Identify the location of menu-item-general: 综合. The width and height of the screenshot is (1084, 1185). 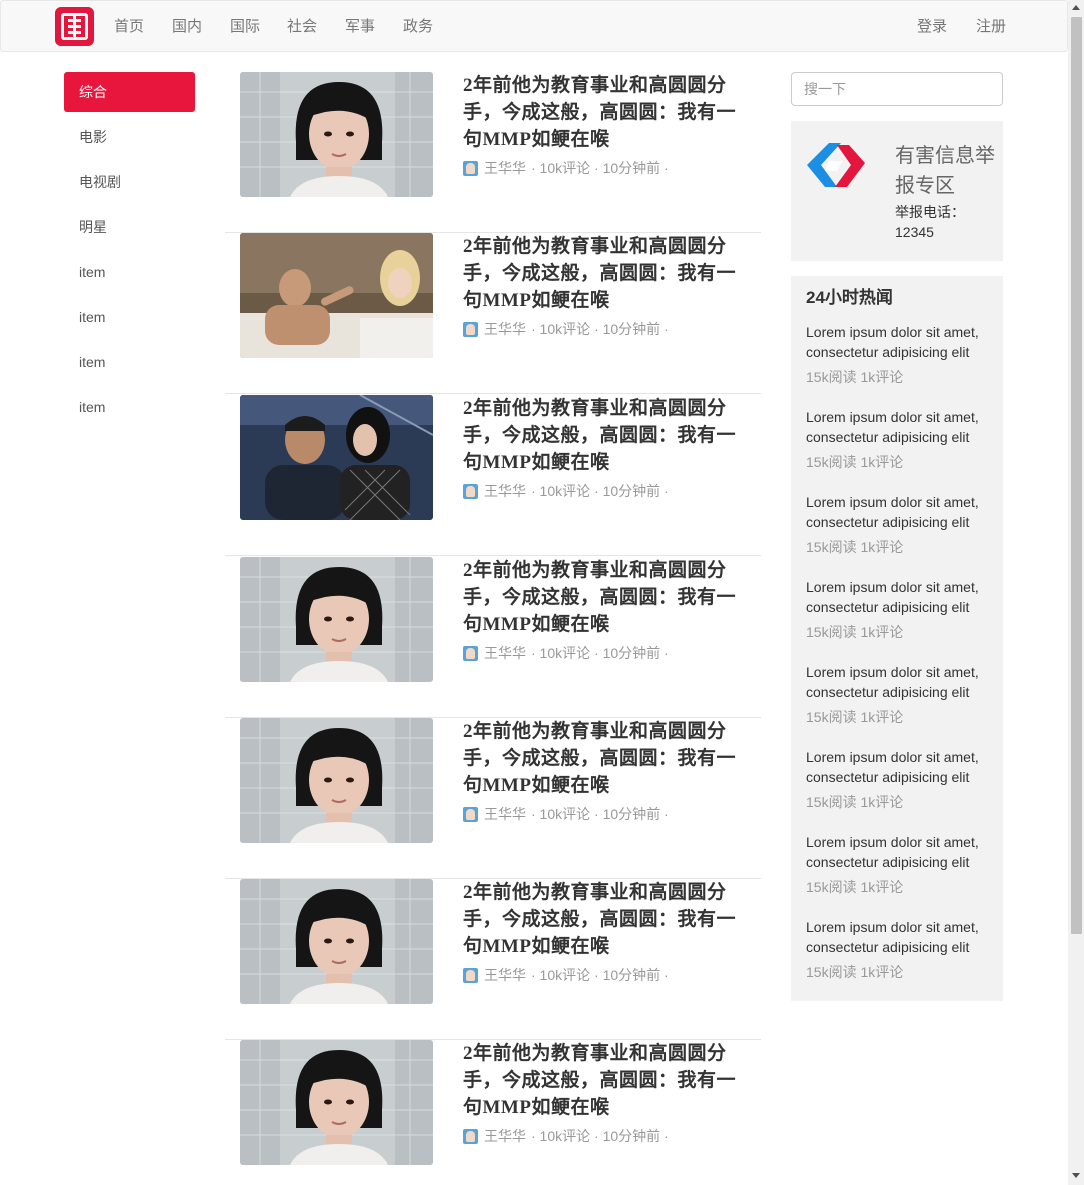
(129, 92).